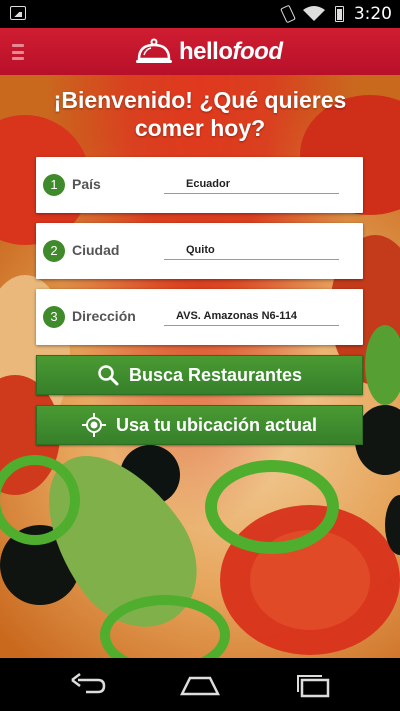 Image resolution: width=400 pixels, height=711 pixels. Describe the element at coordinates (372, 14) in the screenshot. I see `status-time: 3:20` at that location.